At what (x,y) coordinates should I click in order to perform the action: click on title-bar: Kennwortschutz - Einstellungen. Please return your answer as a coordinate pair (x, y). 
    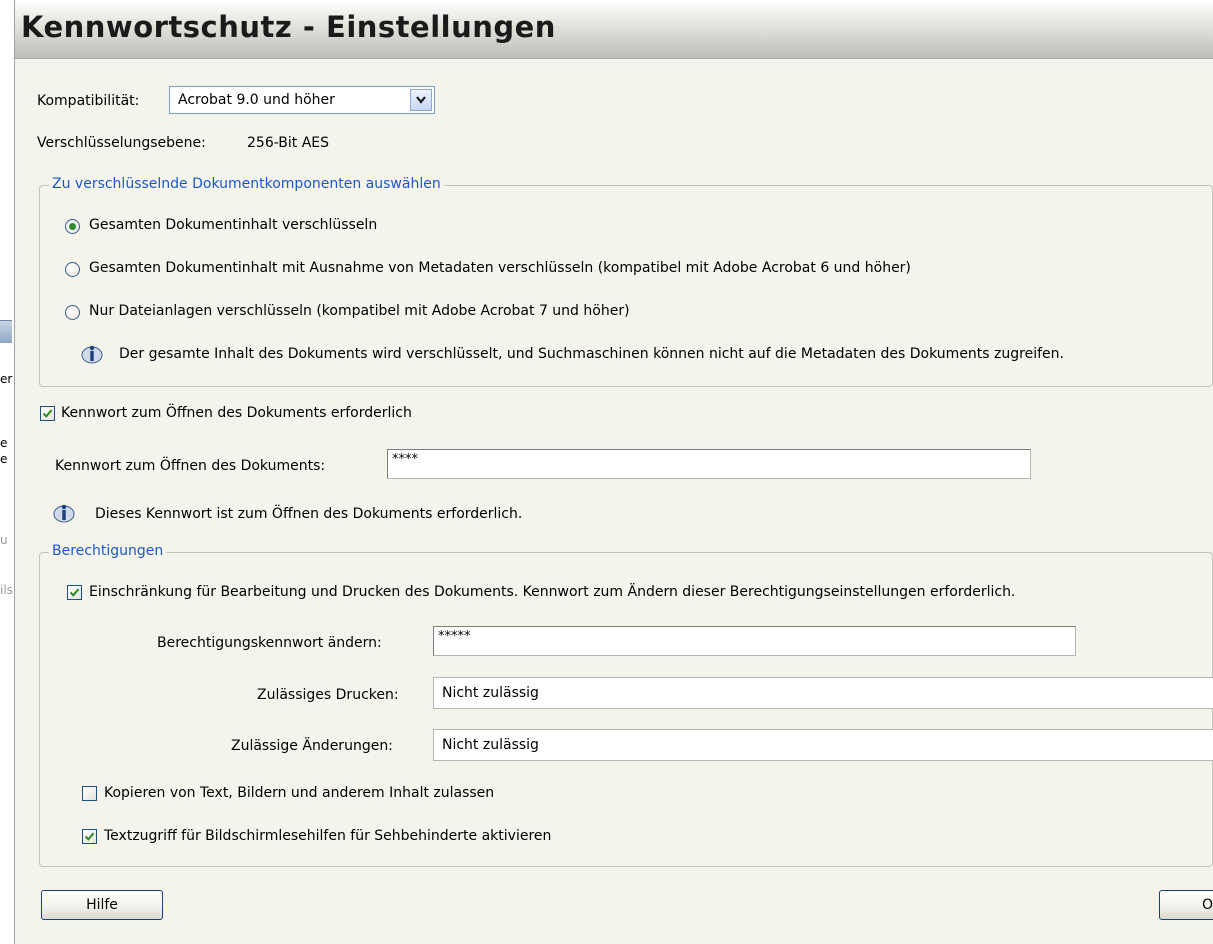
    Looking at the image, I should click on (614, 29).